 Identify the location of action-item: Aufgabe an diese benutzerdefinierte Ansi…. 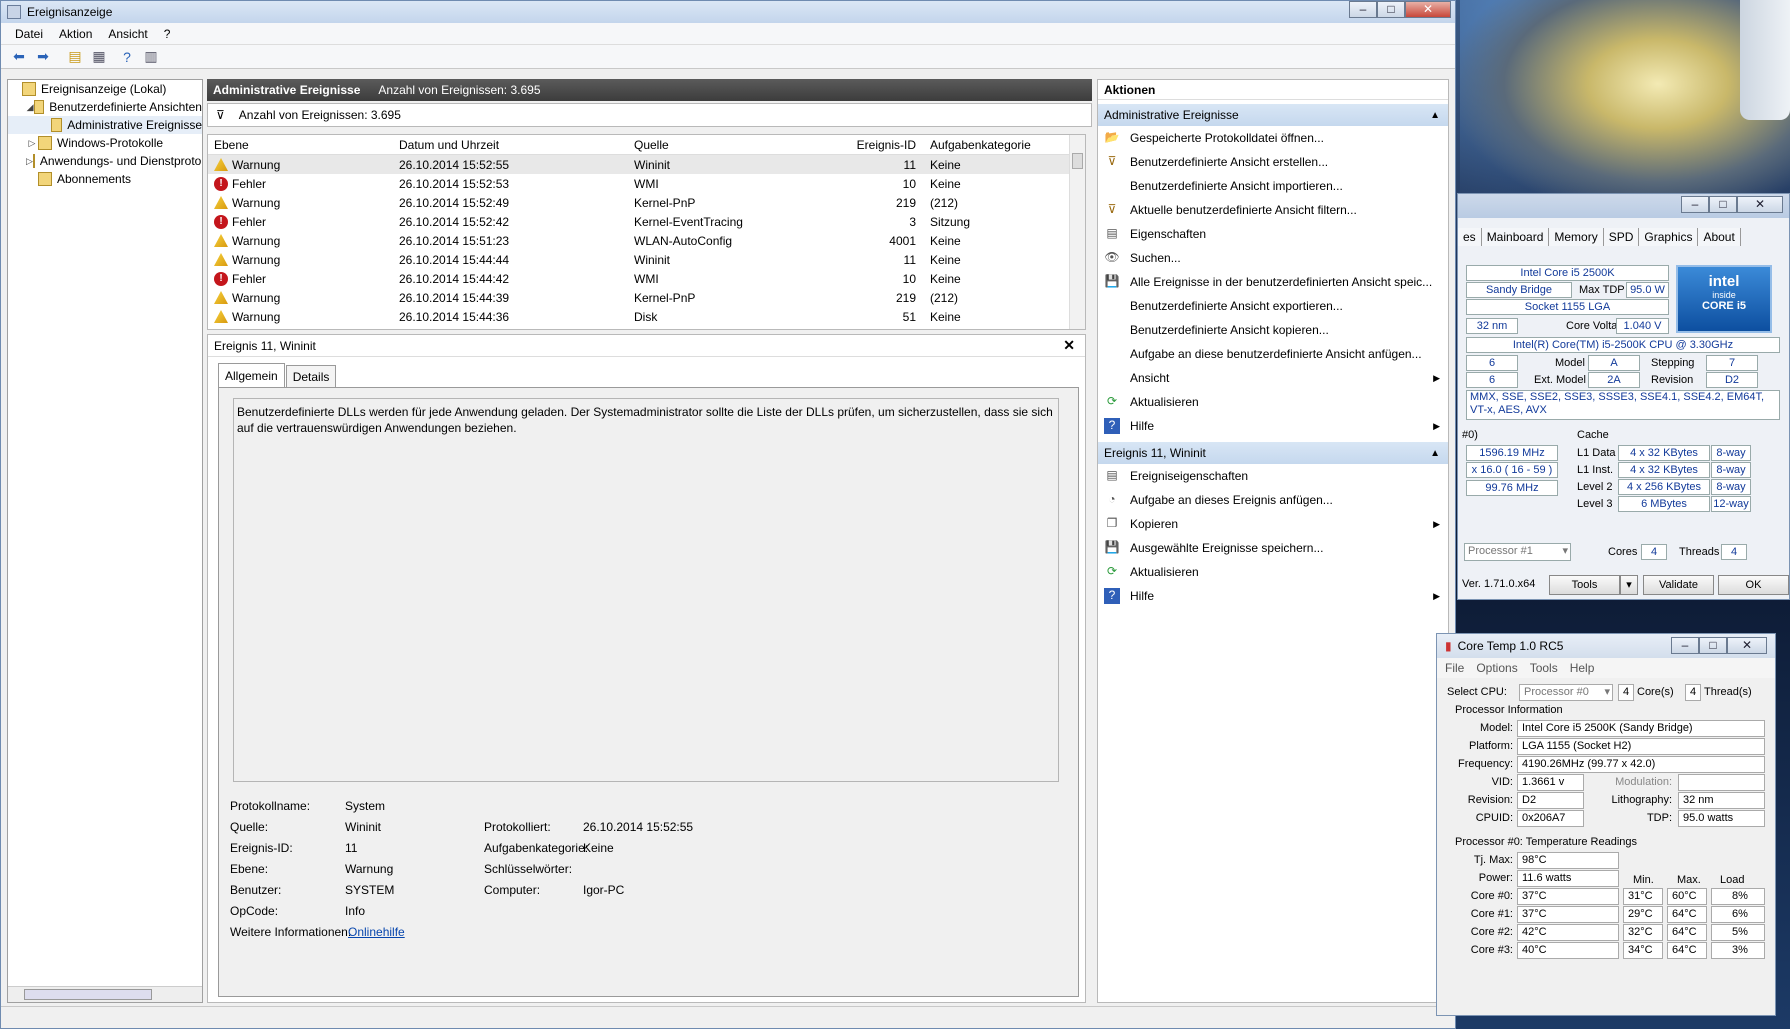
(1273, 354).